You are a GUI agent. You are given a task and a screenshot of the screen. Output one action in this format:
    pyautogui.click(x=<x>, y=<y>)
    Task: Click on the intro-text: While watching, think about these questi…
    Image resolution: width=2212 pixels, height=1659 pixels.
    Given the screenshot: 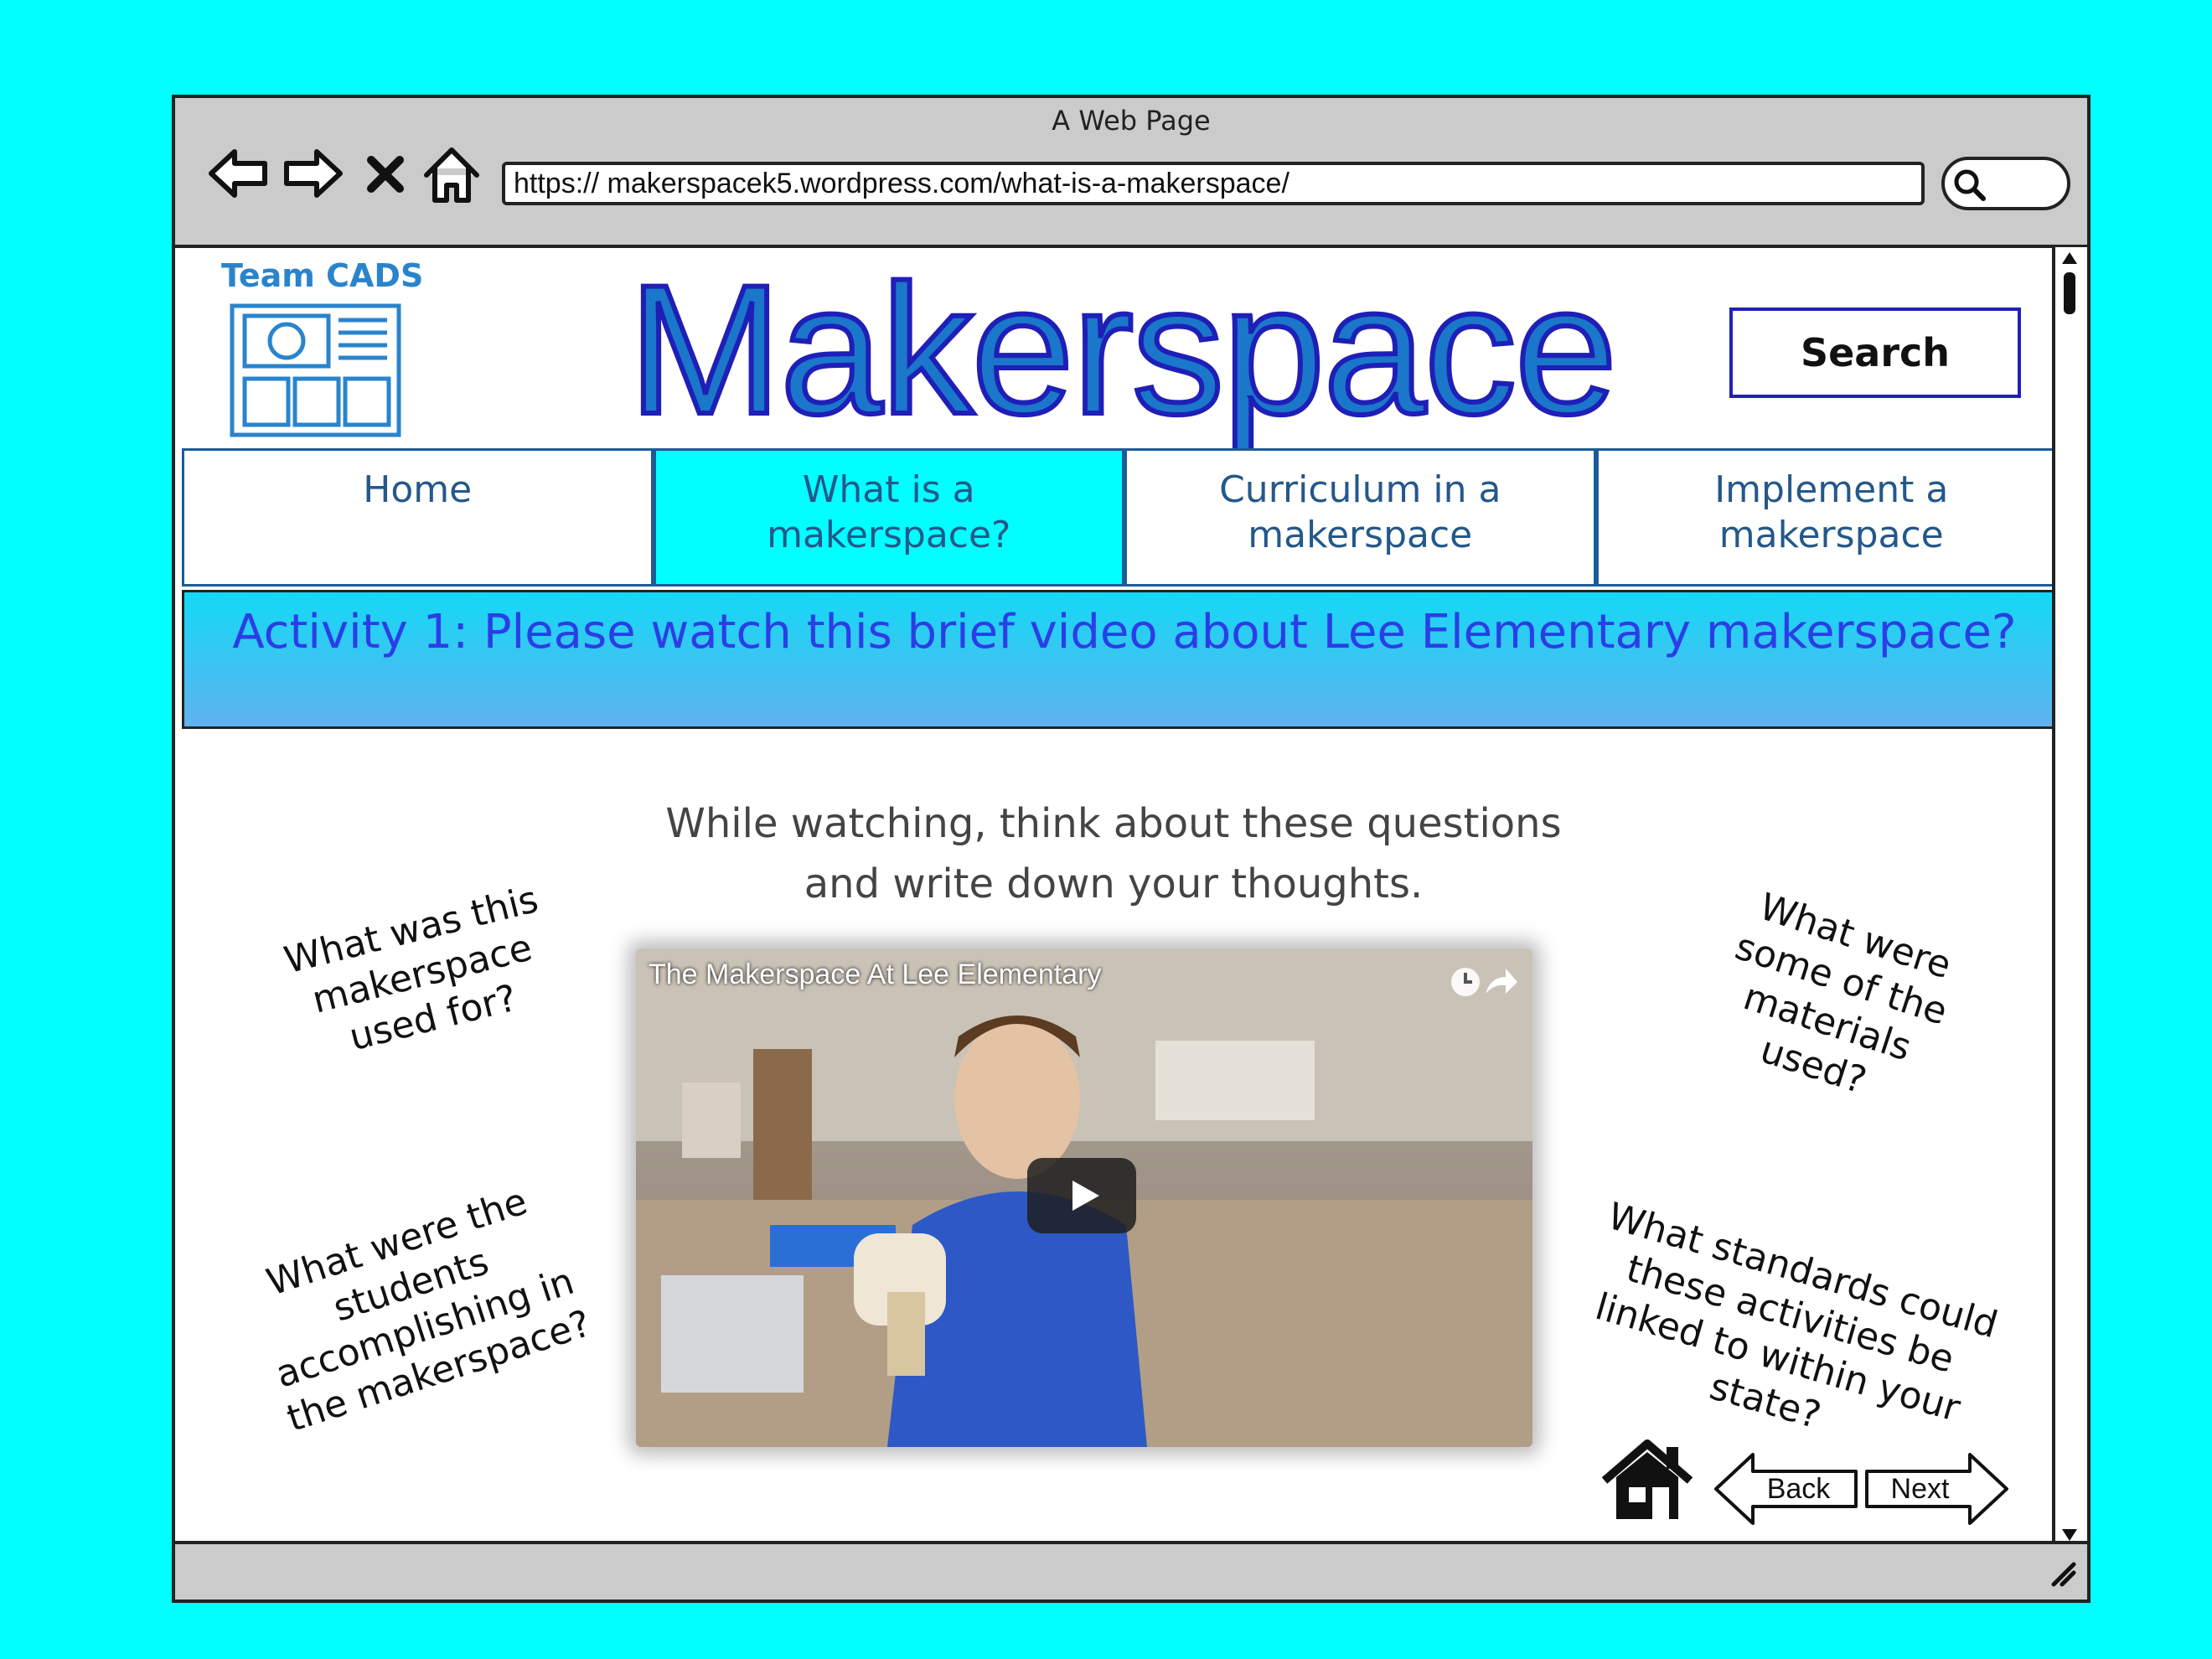 What is the action you would take?
    pyautogui.click(x=1113, y=853)
    